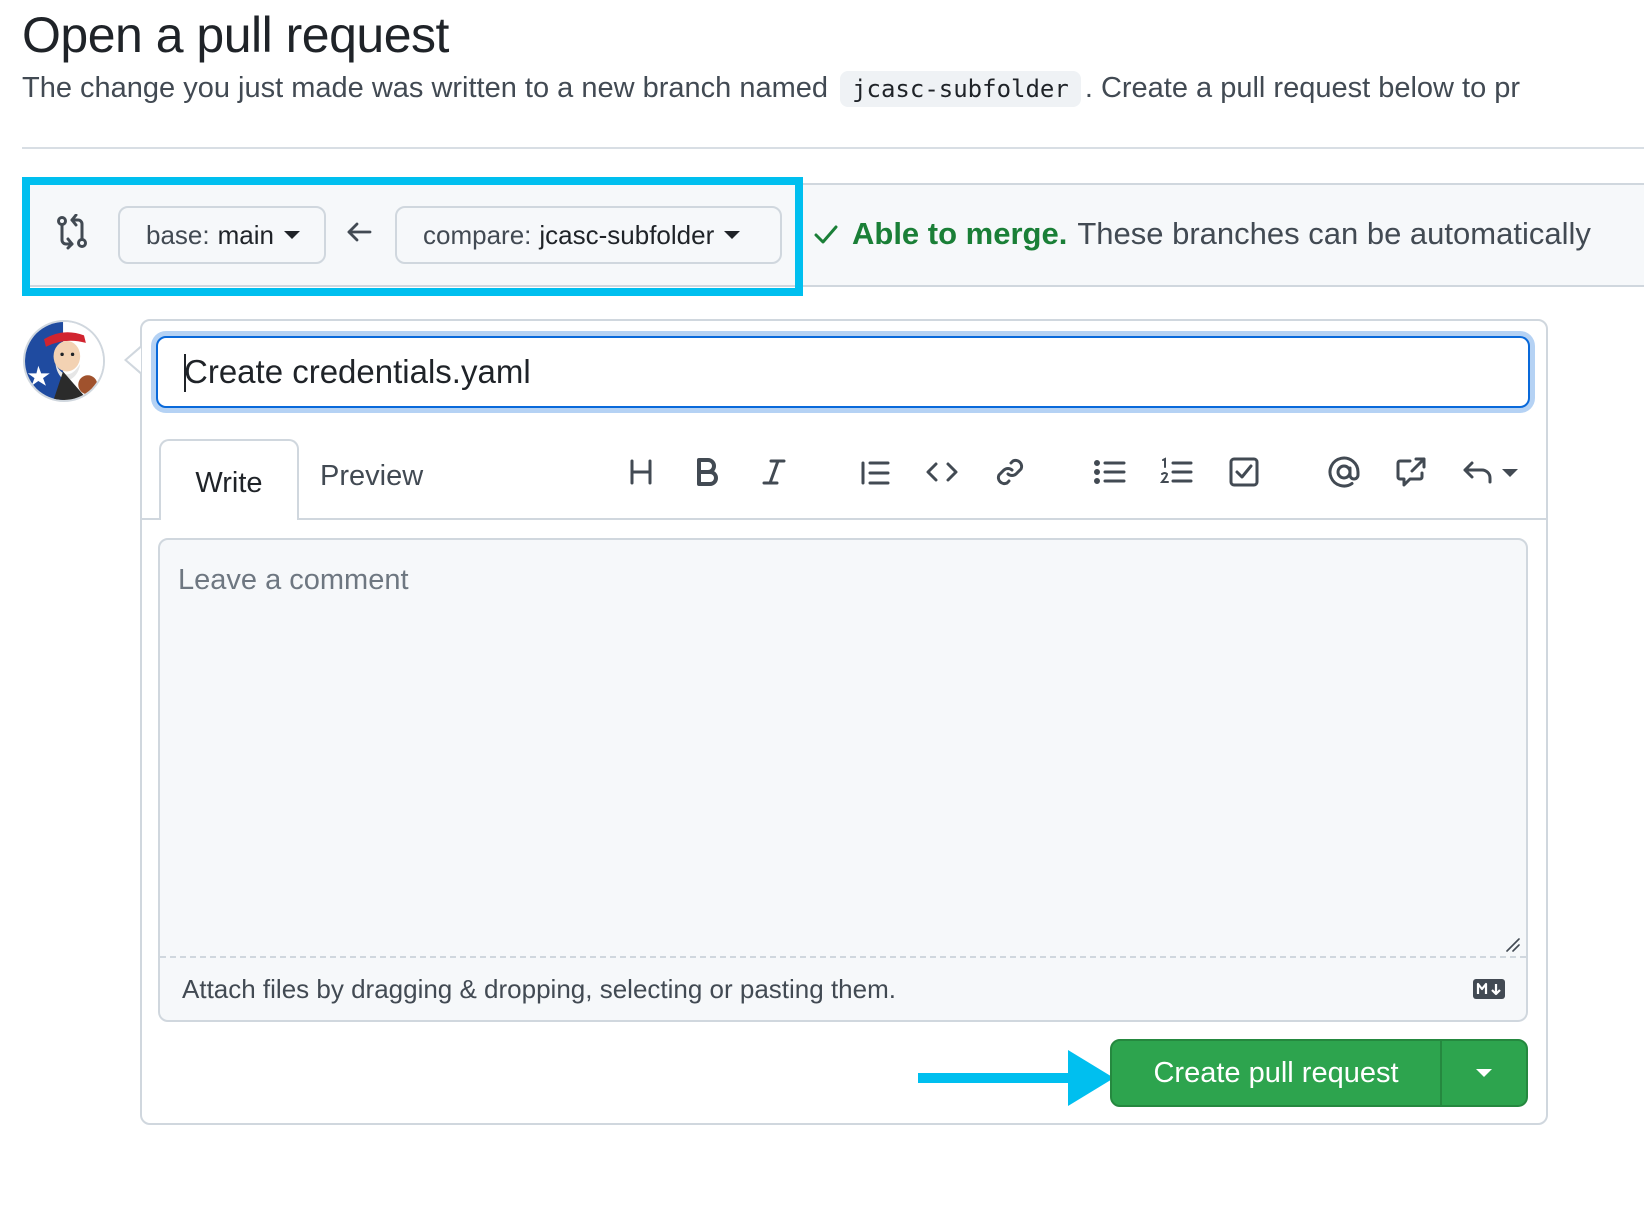 Image resolution: width=1644 pixels, height=1210 pixels. Describe the element at coordinates (1489, 989) in the screenshot. I see `markdown-icon` at that location.